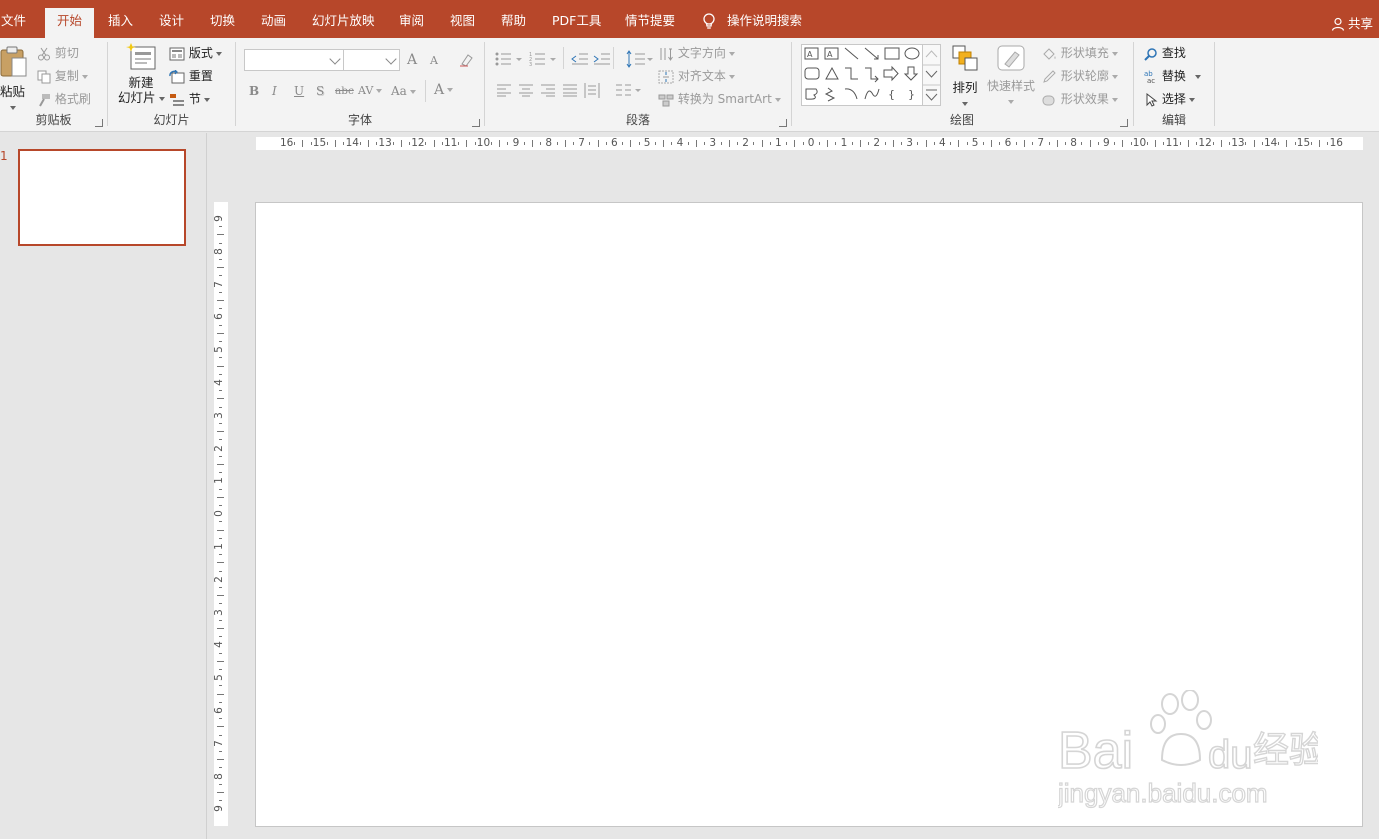 Image resolution: width=1379 pixels, height=839 pixels. What do you see at coordinates (965, 58) in the screenshot?
I see `arrange-icon` at bounding box center [965, 58].